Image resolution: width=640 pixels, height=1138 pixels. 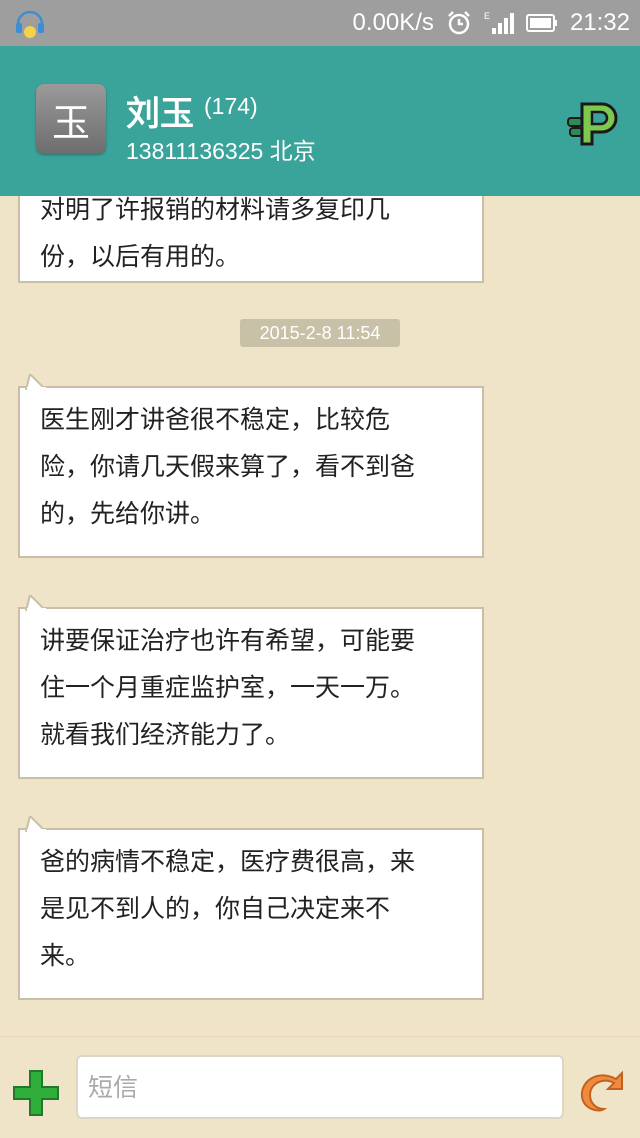 What do you see at coordinates (499, 22) in the screenshot?
I see `signal-icon: E` at bounding box center [499, 22].